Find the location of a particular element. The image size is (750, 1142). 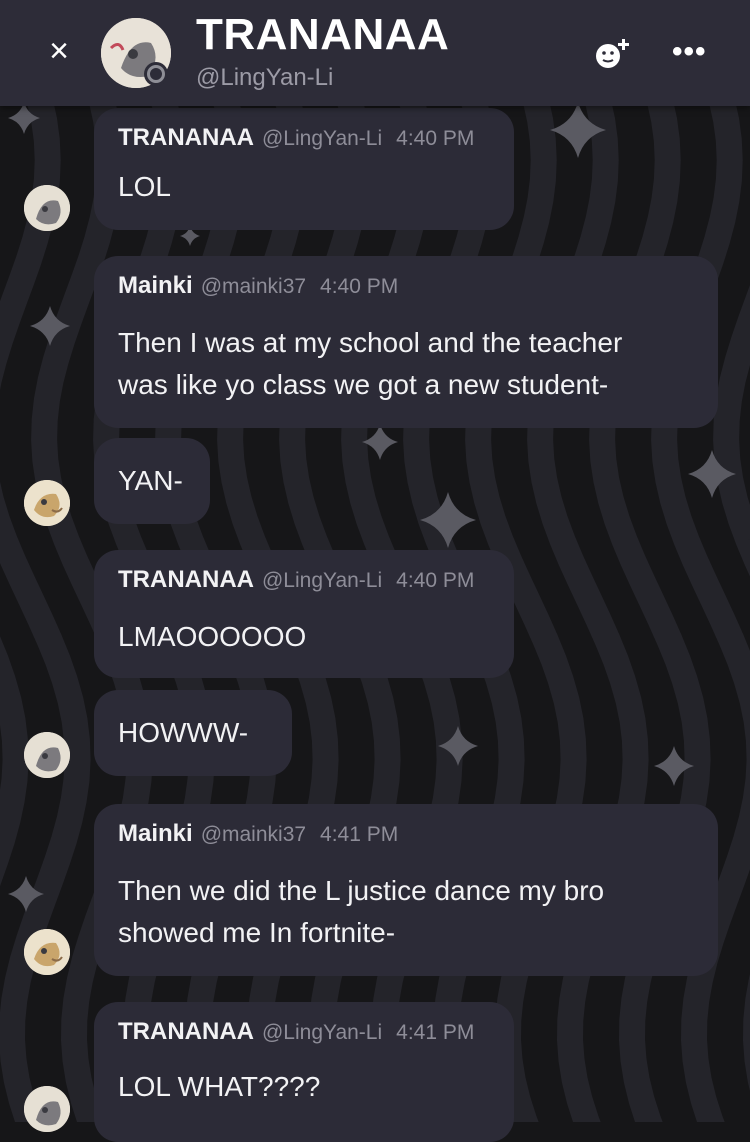

more-options-button: ••• is located at coordinates (692, 51).